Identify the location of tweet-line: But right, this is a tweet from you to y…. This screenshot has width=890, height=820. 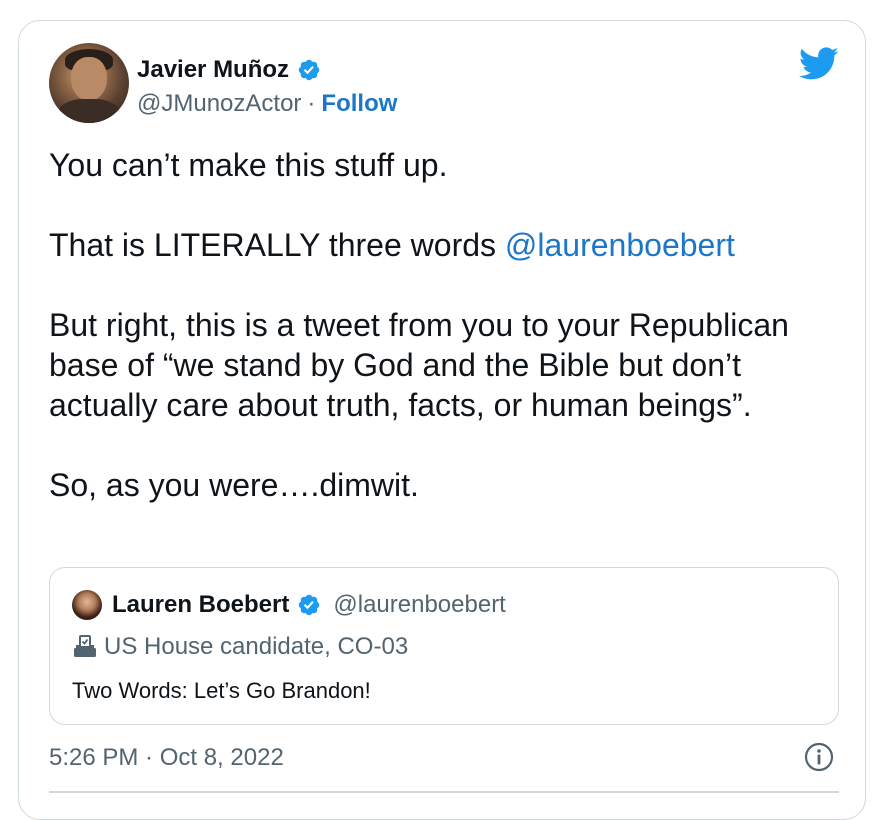
(419, 365).